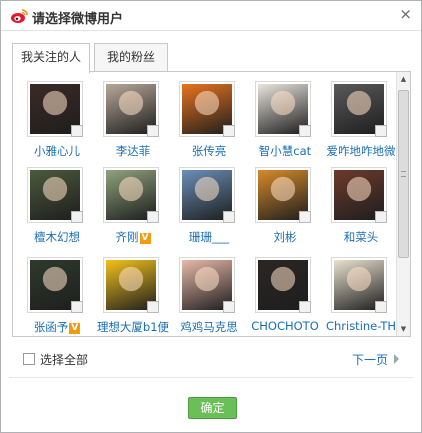  I want to click on user-name: 李达菲, so click(133, 151).